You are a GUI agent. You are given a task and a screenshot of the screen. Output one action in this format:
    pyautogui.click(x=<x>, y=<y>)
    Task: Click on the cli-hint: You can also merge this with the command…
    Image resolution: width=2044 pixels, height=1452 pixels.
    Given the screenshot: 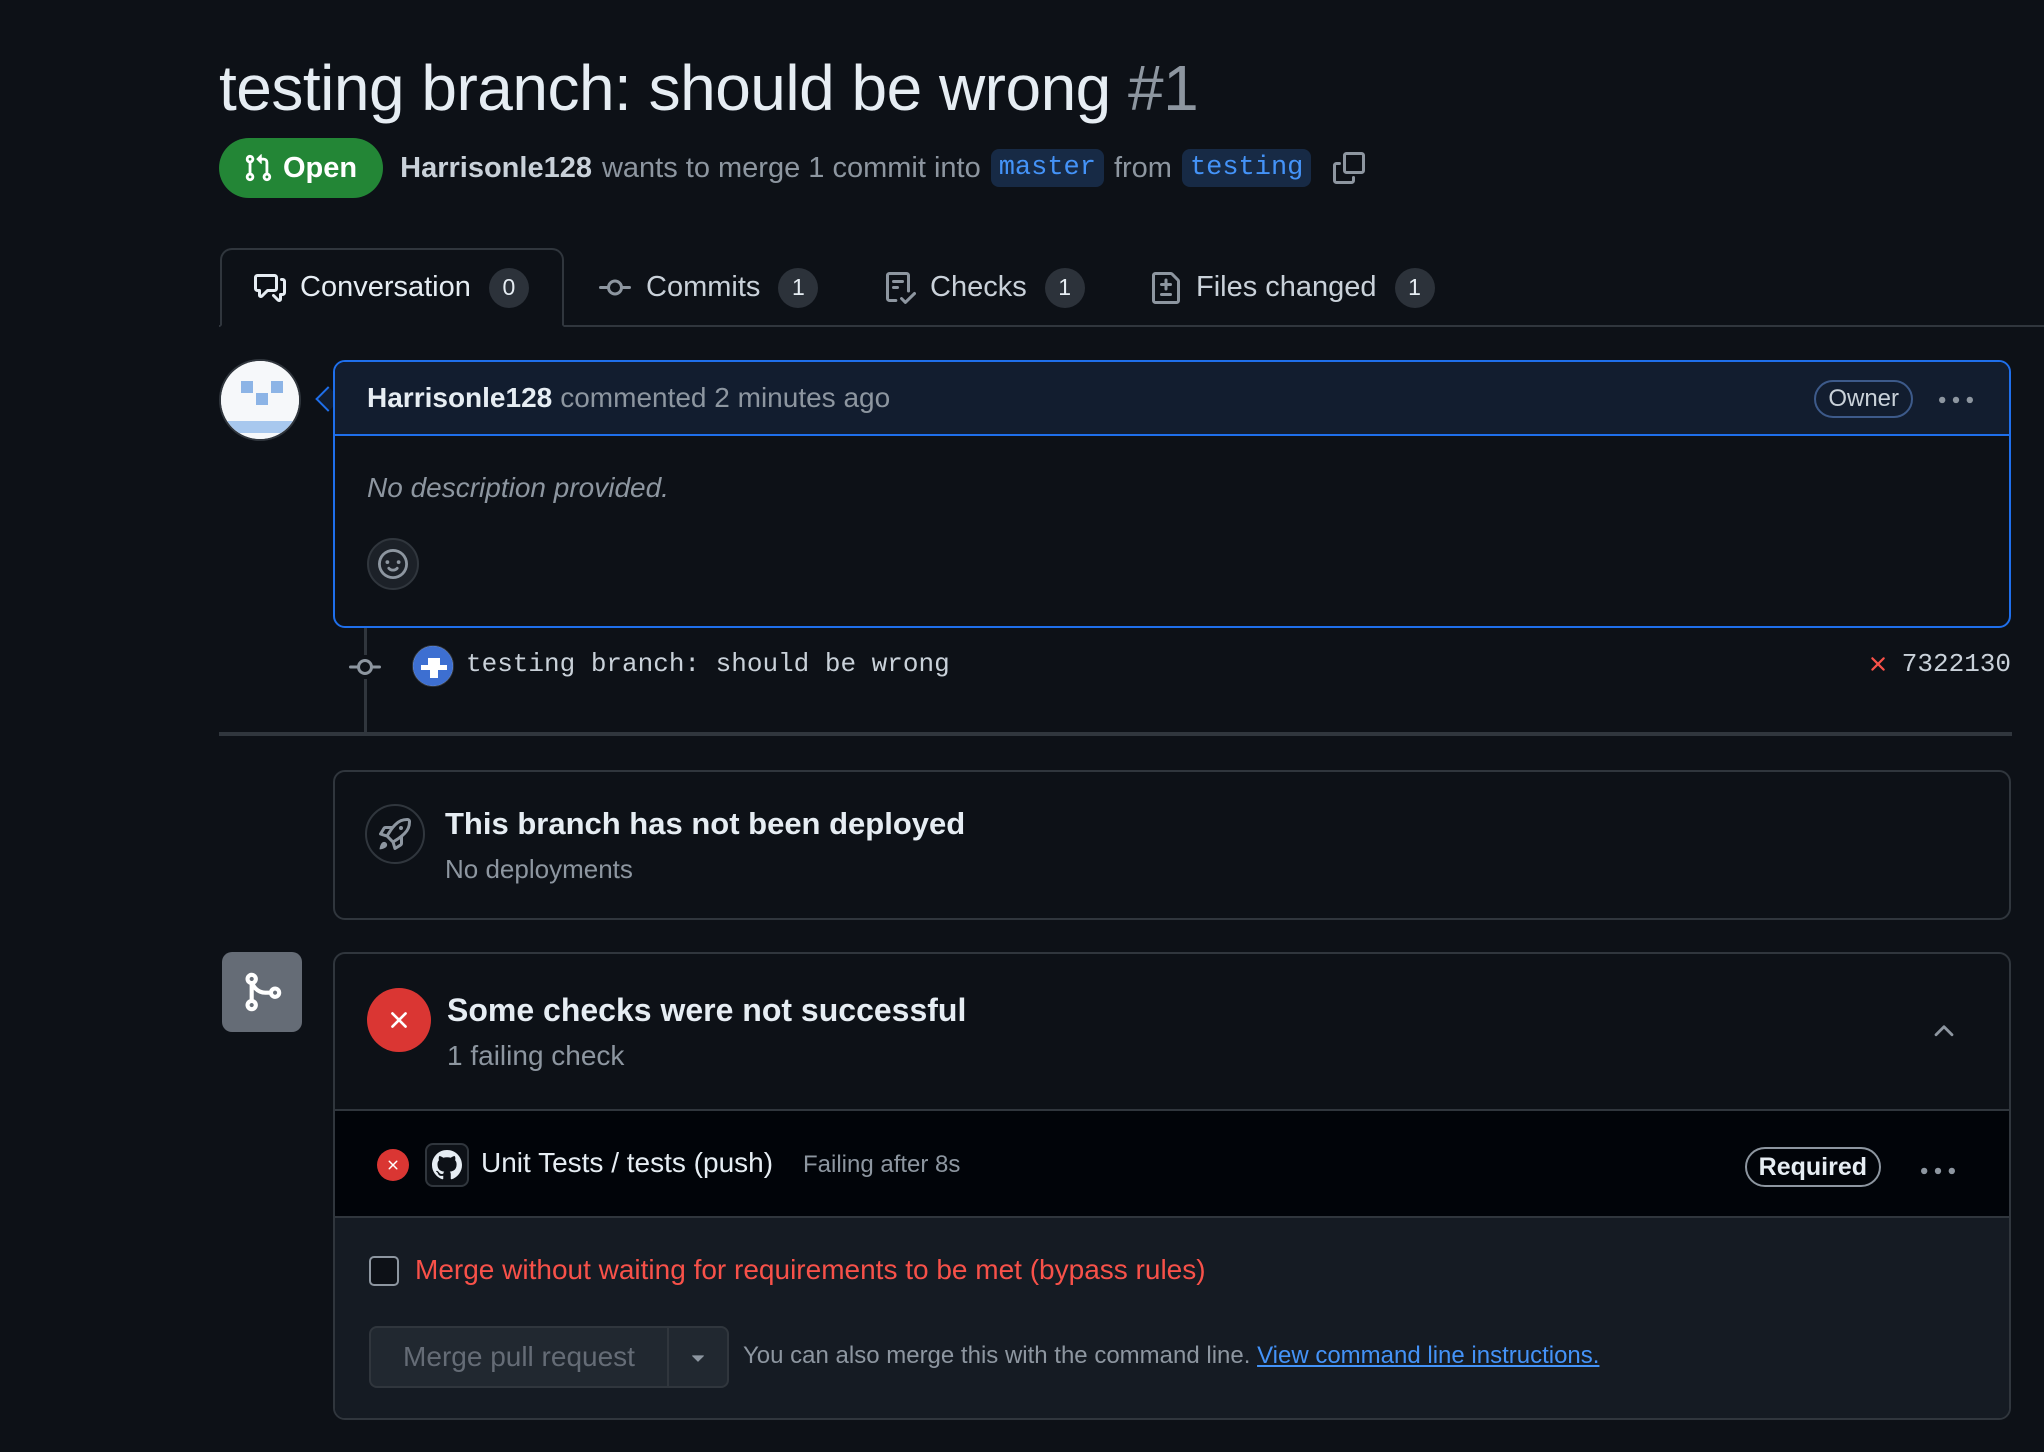 What is the action you would take?
    pyautogui.click(x=1171, y=1356)
    